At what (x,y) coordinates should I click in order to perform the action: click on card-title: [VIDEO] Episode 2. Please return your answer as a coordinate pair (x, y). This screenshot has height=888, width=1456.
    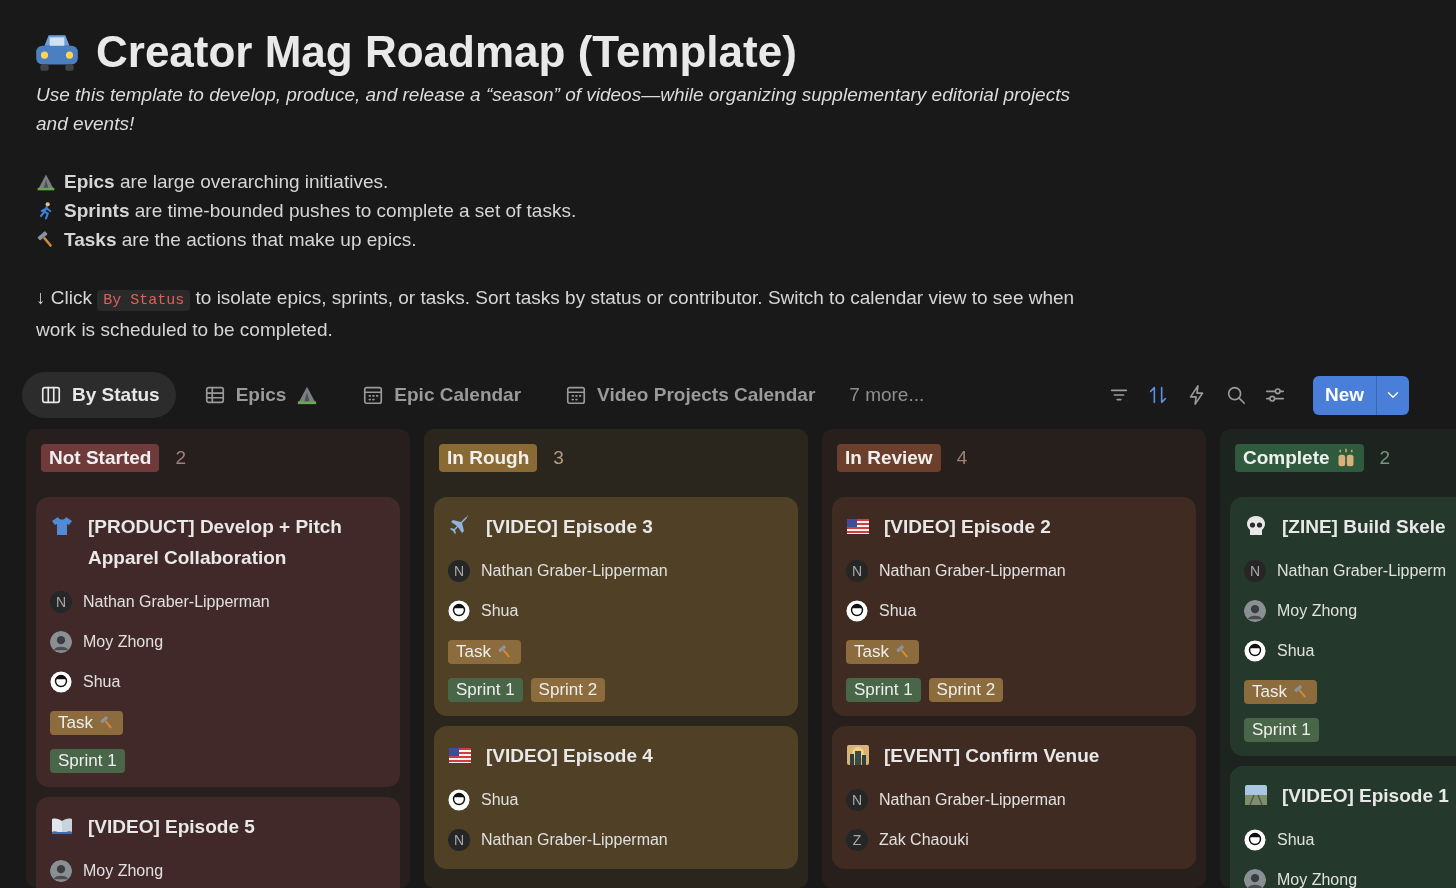
    Looking at the image, I should click on (967, 527).